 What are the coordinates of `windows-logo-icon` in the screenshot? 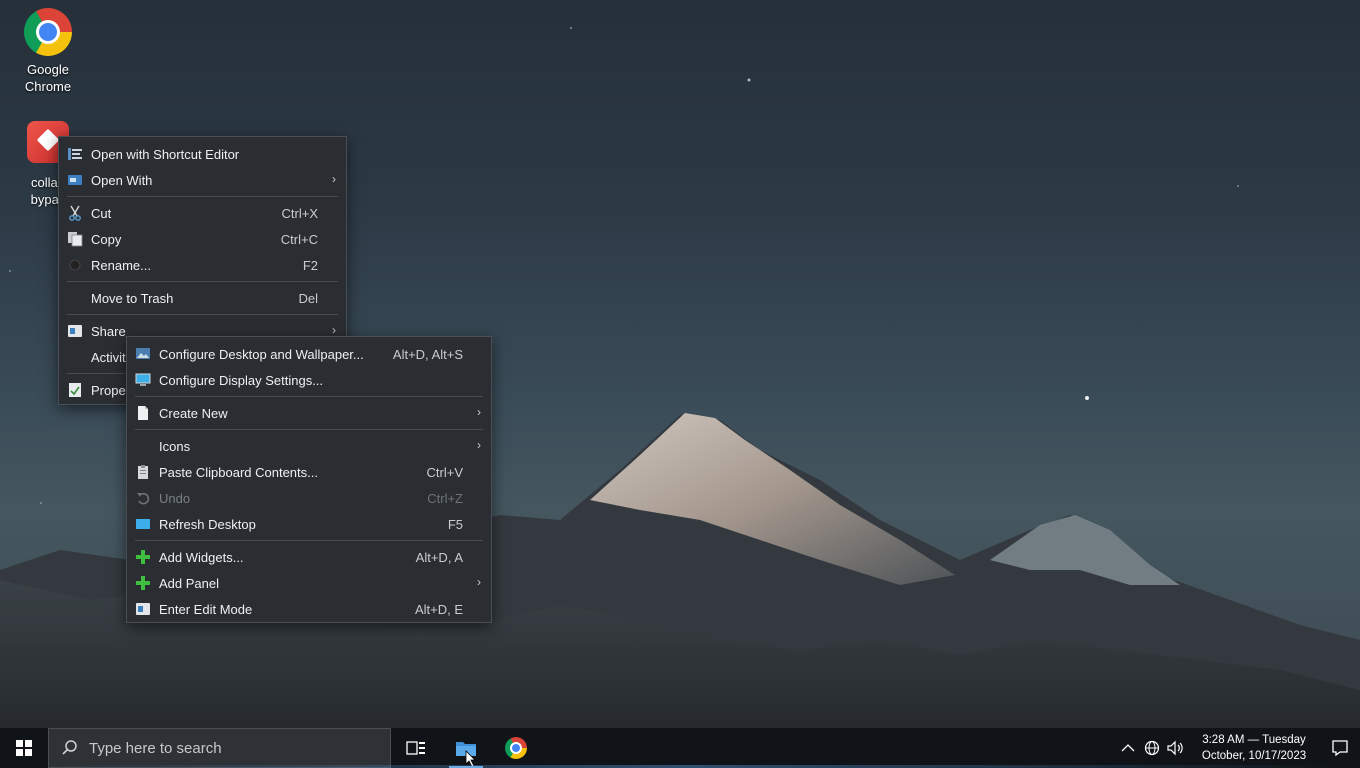 It's located at (24, 748).